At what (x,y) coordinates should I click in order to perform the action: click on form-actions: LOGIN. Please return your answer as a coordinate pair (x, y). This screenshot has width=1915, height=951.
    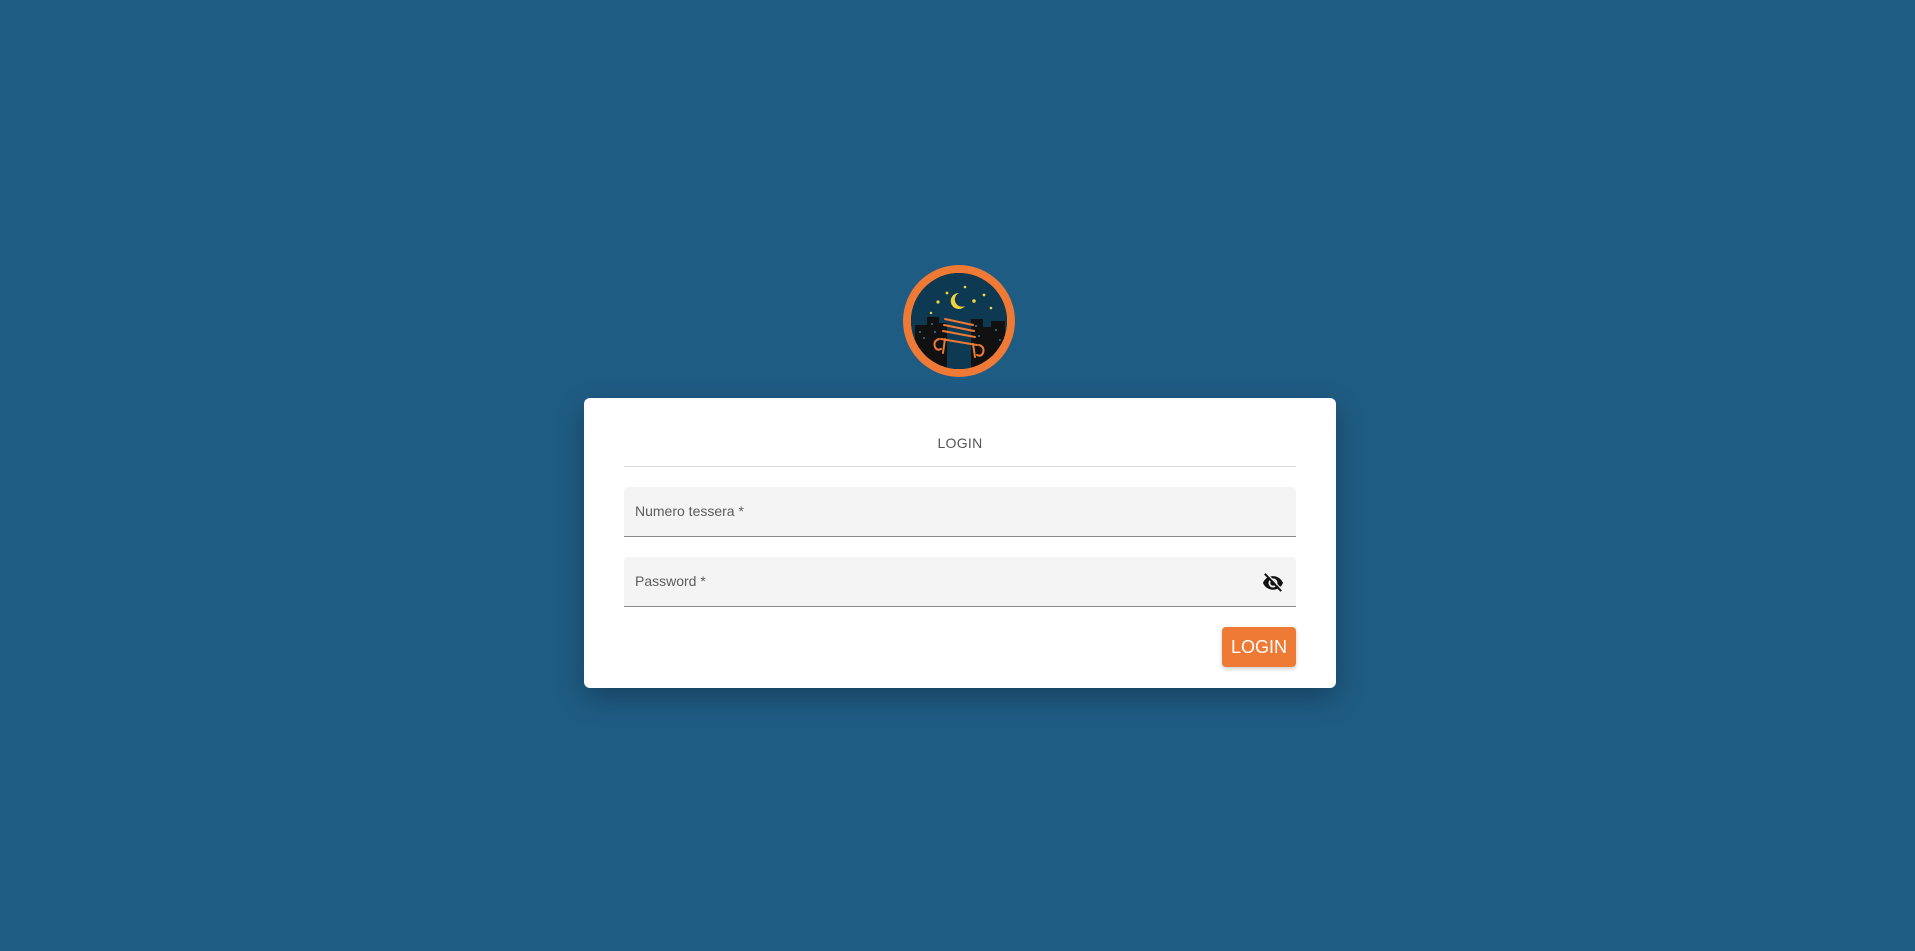
    Looking at the image, I should click on (960, 647).